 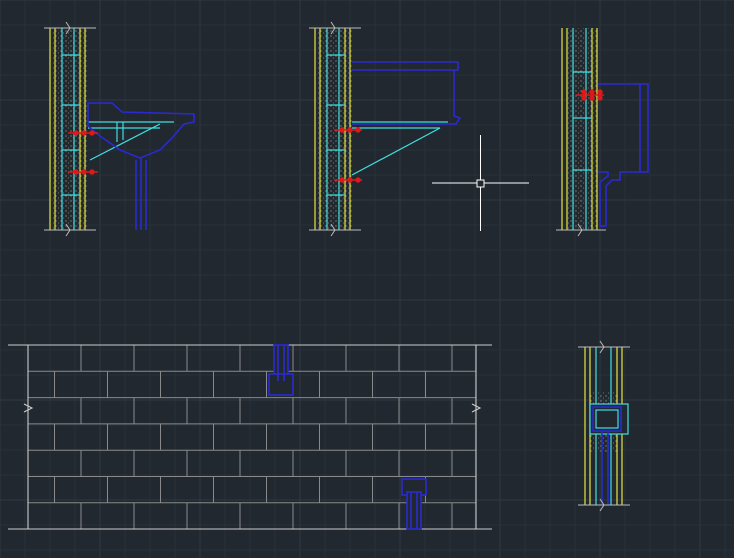 I want to click on wall-section-cistern, so click(x=602, y=132).